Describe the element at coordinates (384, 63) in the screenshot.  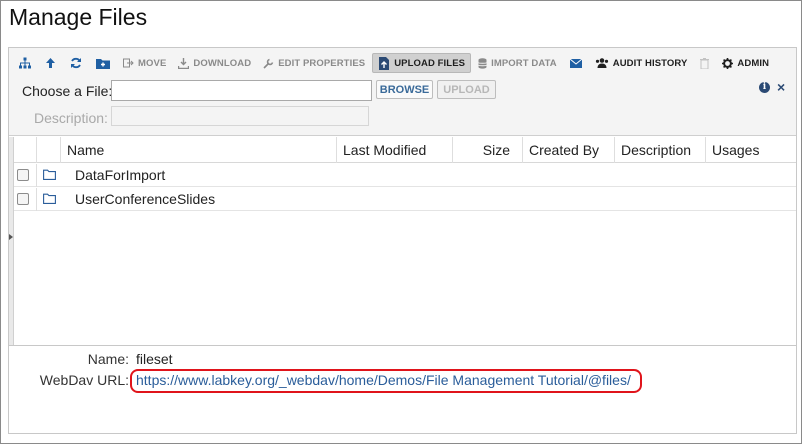
I see `upload-file-icon` at that location.